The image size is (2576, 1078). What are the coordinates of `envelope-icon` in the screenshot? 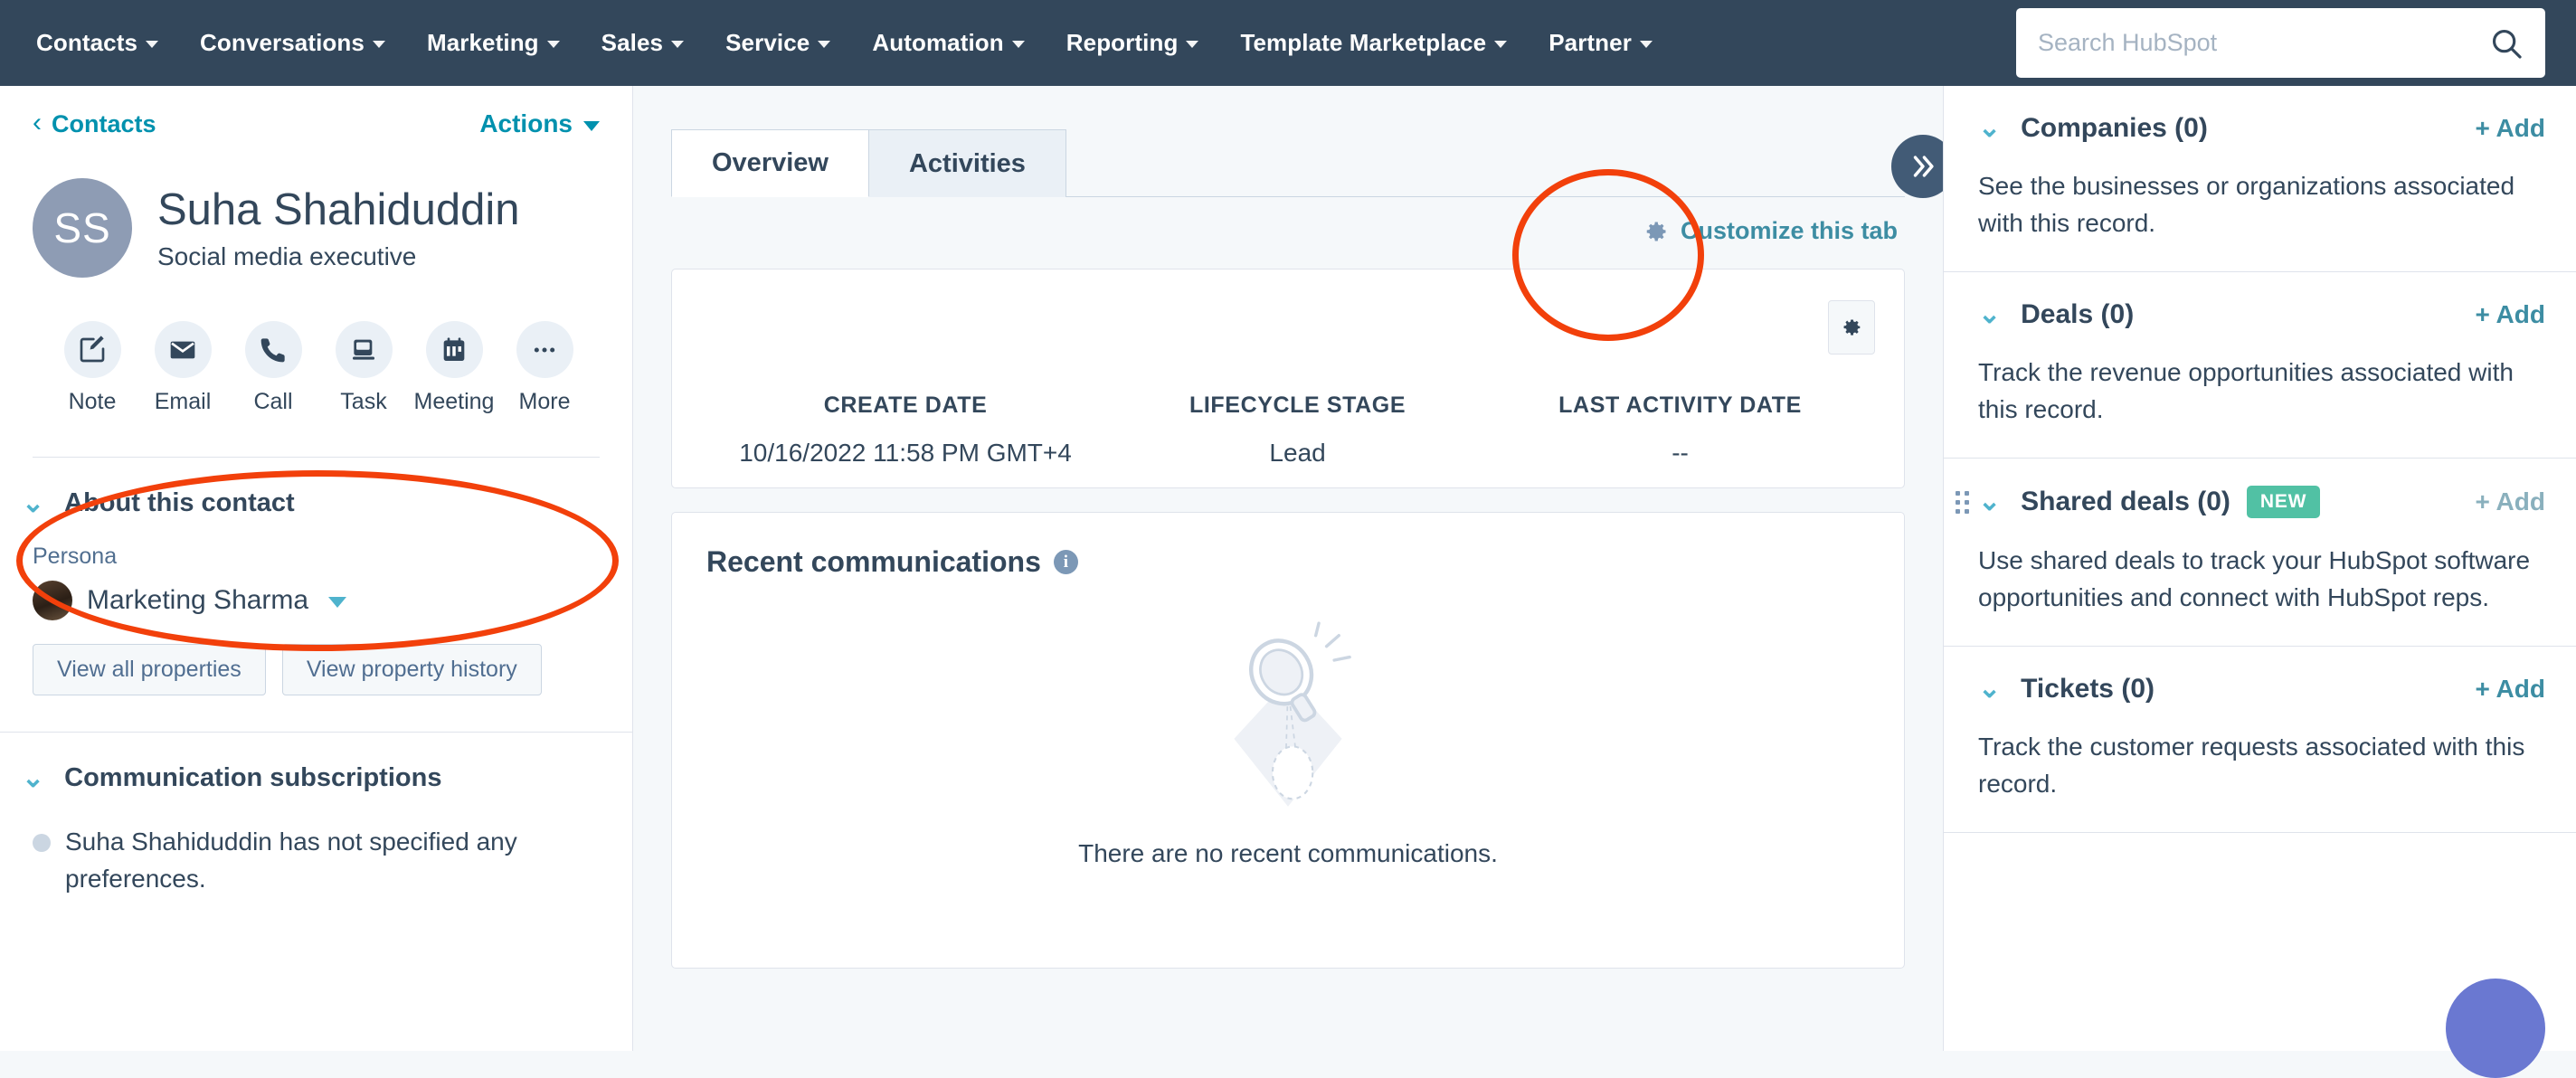 It's located at (182, 350).